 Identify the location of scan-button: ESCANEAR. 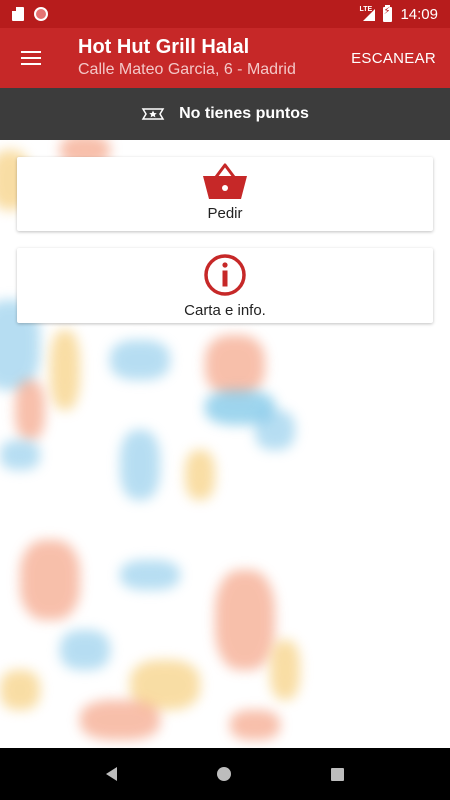
(393, 58).